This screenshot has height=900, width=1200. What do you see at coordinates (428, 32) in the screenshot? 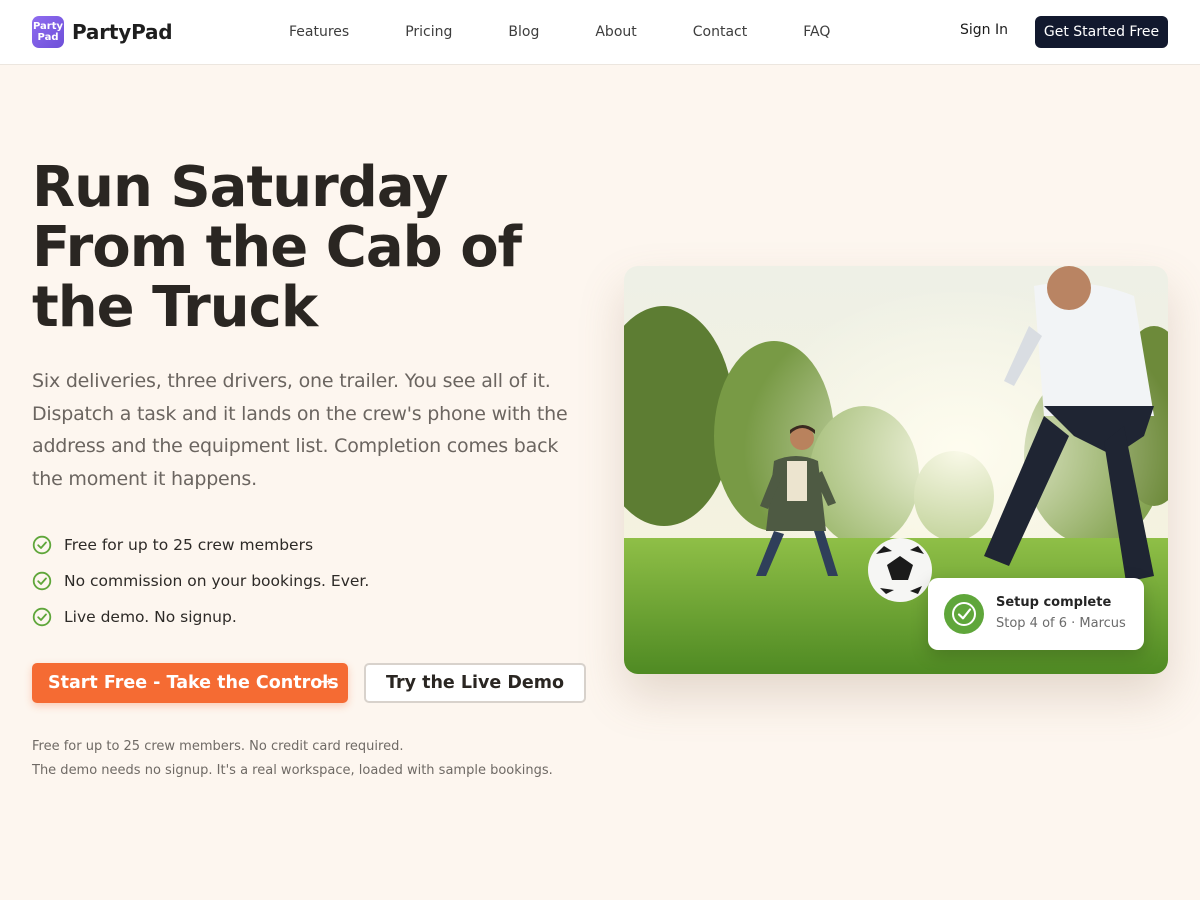
I see `nav-pricing: Pricing` at bounding box center [428, 32].